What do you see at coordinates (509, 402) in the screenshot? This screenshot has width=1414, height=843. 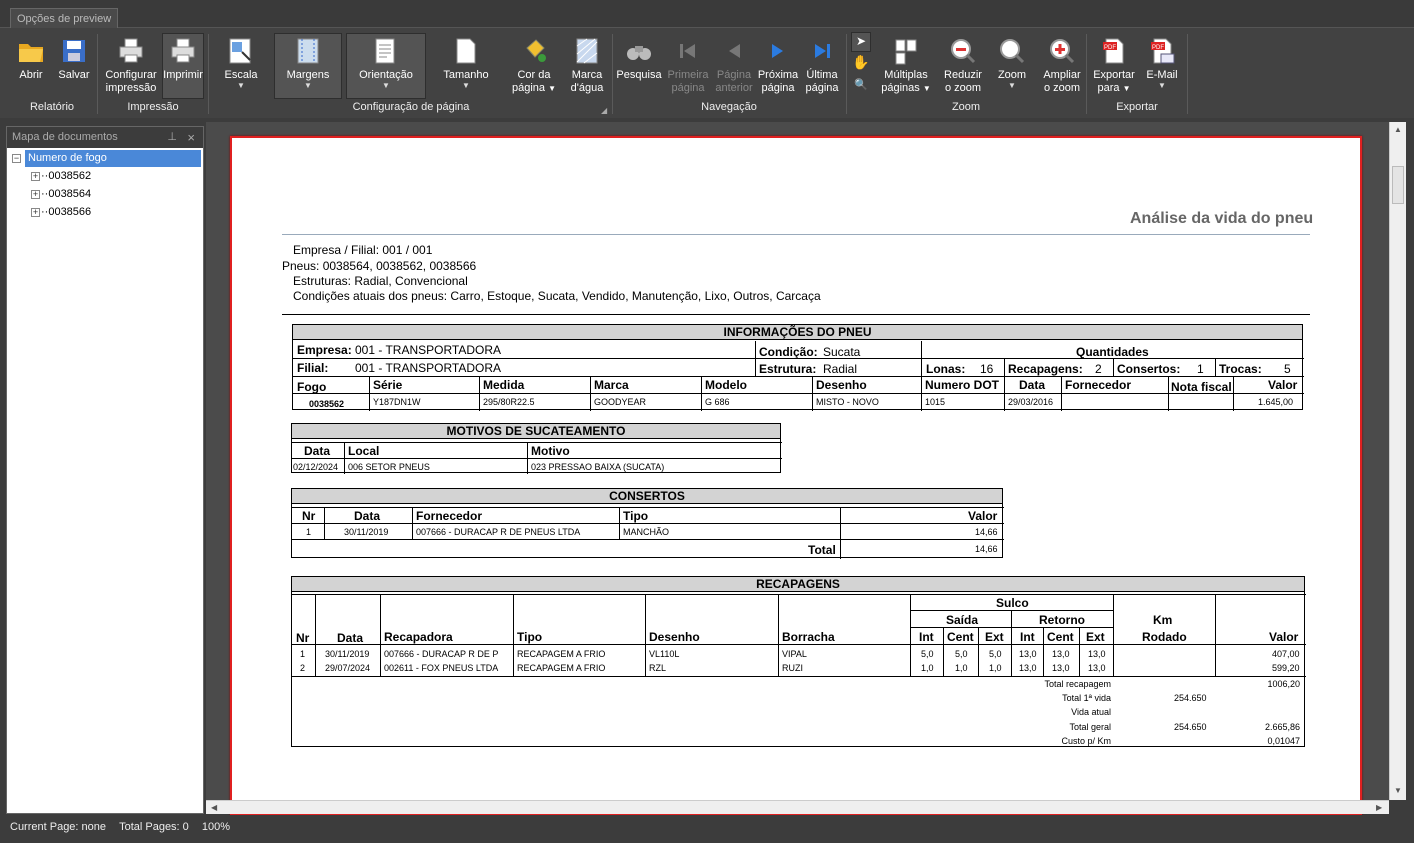 I see `cell-medida: 295/80R22.5` at bounding box center [509, 402].